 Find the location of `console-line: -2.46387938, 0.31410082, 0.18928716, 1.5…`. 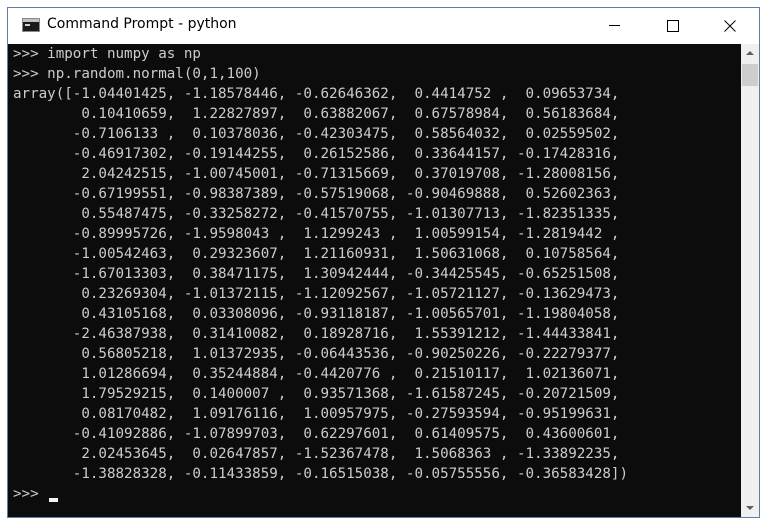

console-line: -2.46387938, 0.31410082, 0.18928716, 1.5… is located at coordinates (316, 334).